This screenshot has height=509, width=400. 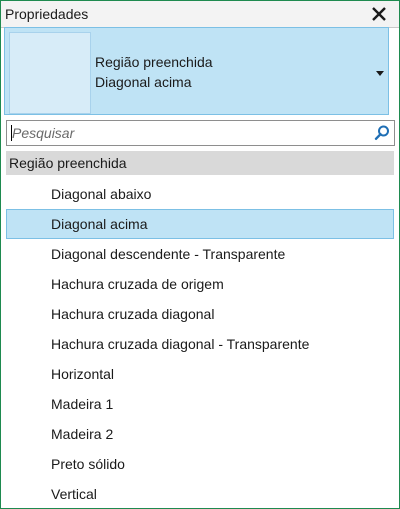 What do you see at coordinates (11, 133) in the screenshot?
I see `text-caret` at bounding box center [11, 133].